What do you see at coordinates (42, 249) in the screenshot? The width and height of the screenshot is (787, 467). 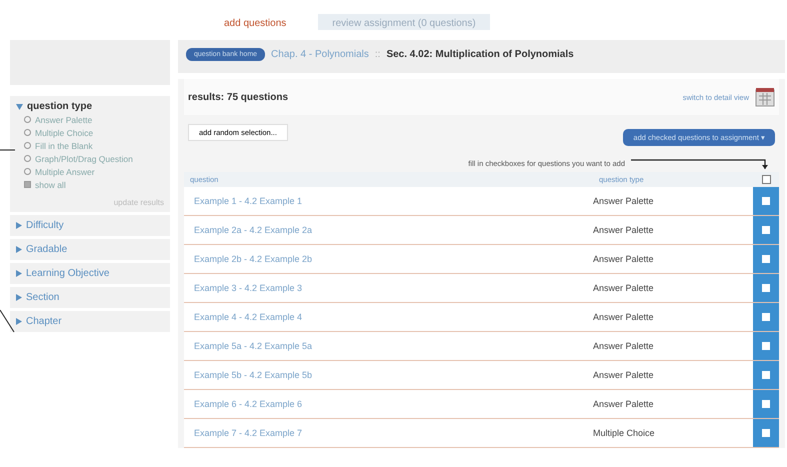 I see `filter-header: Gradable` at bounding box center [42, 249].